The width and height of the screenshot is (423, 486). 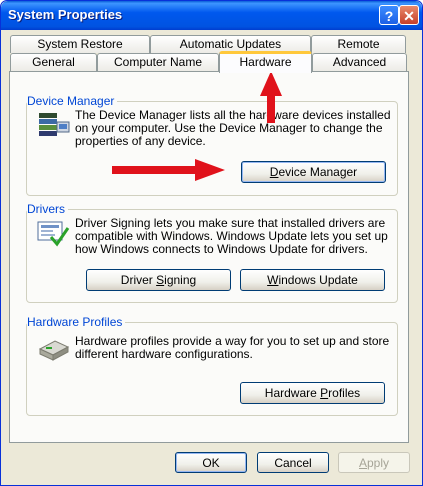 What do you see at coordinates (265, 62) in the screenshot?
I see `tab-hardware: Hardware` at bounding box center [265, 62].